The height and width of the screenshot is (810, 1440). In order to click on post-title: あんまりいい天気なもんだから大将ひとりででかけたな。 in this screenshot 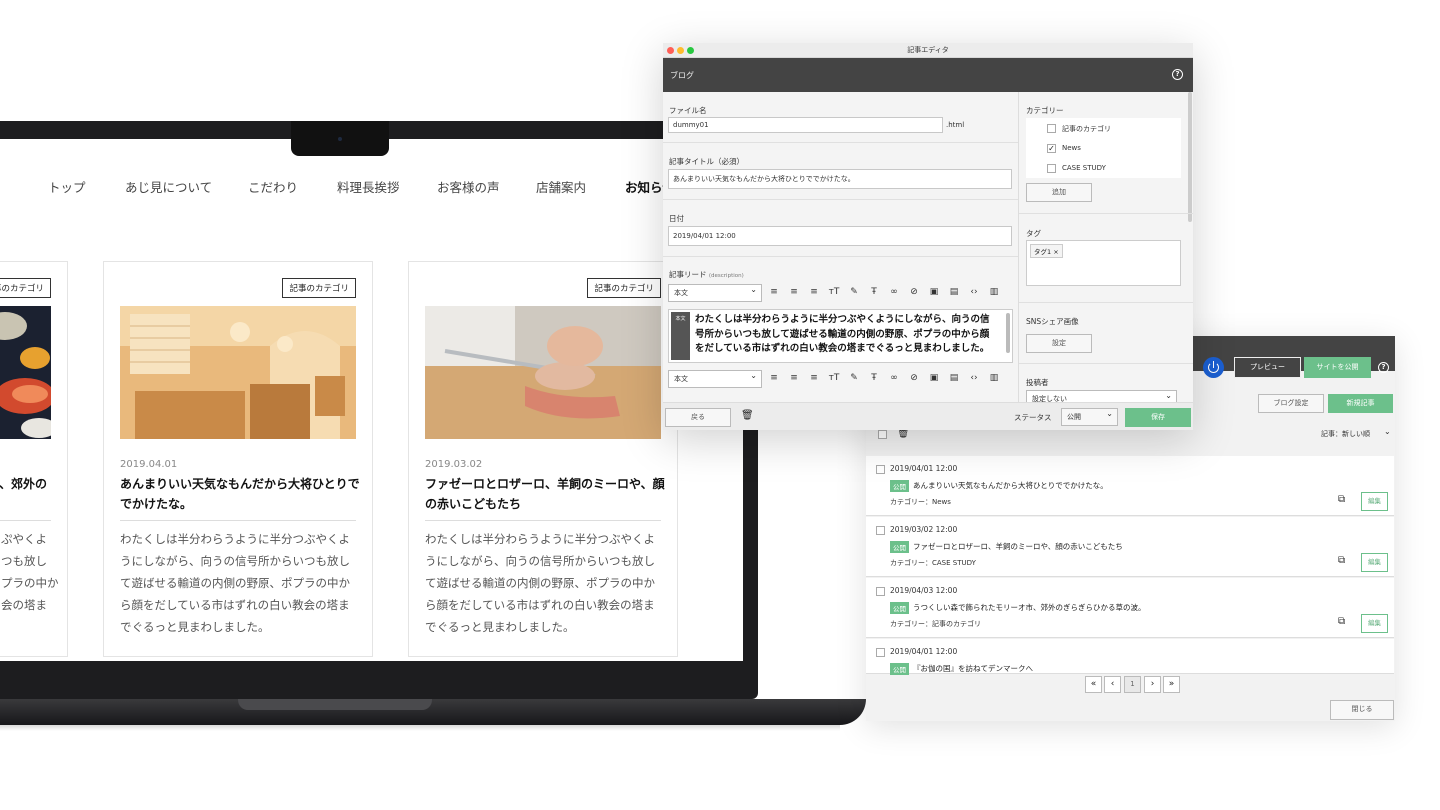, I will do `click(1010, 485)`.